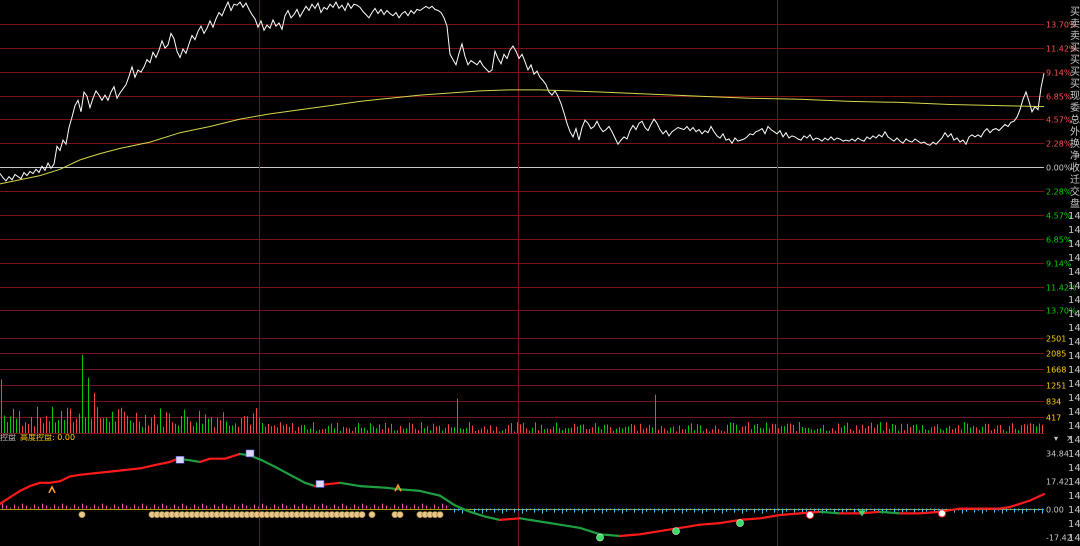  Describe the element at coordinates (1057, 454) in the screenshot. I see `indicator-tick-label: 34.84` at that location.